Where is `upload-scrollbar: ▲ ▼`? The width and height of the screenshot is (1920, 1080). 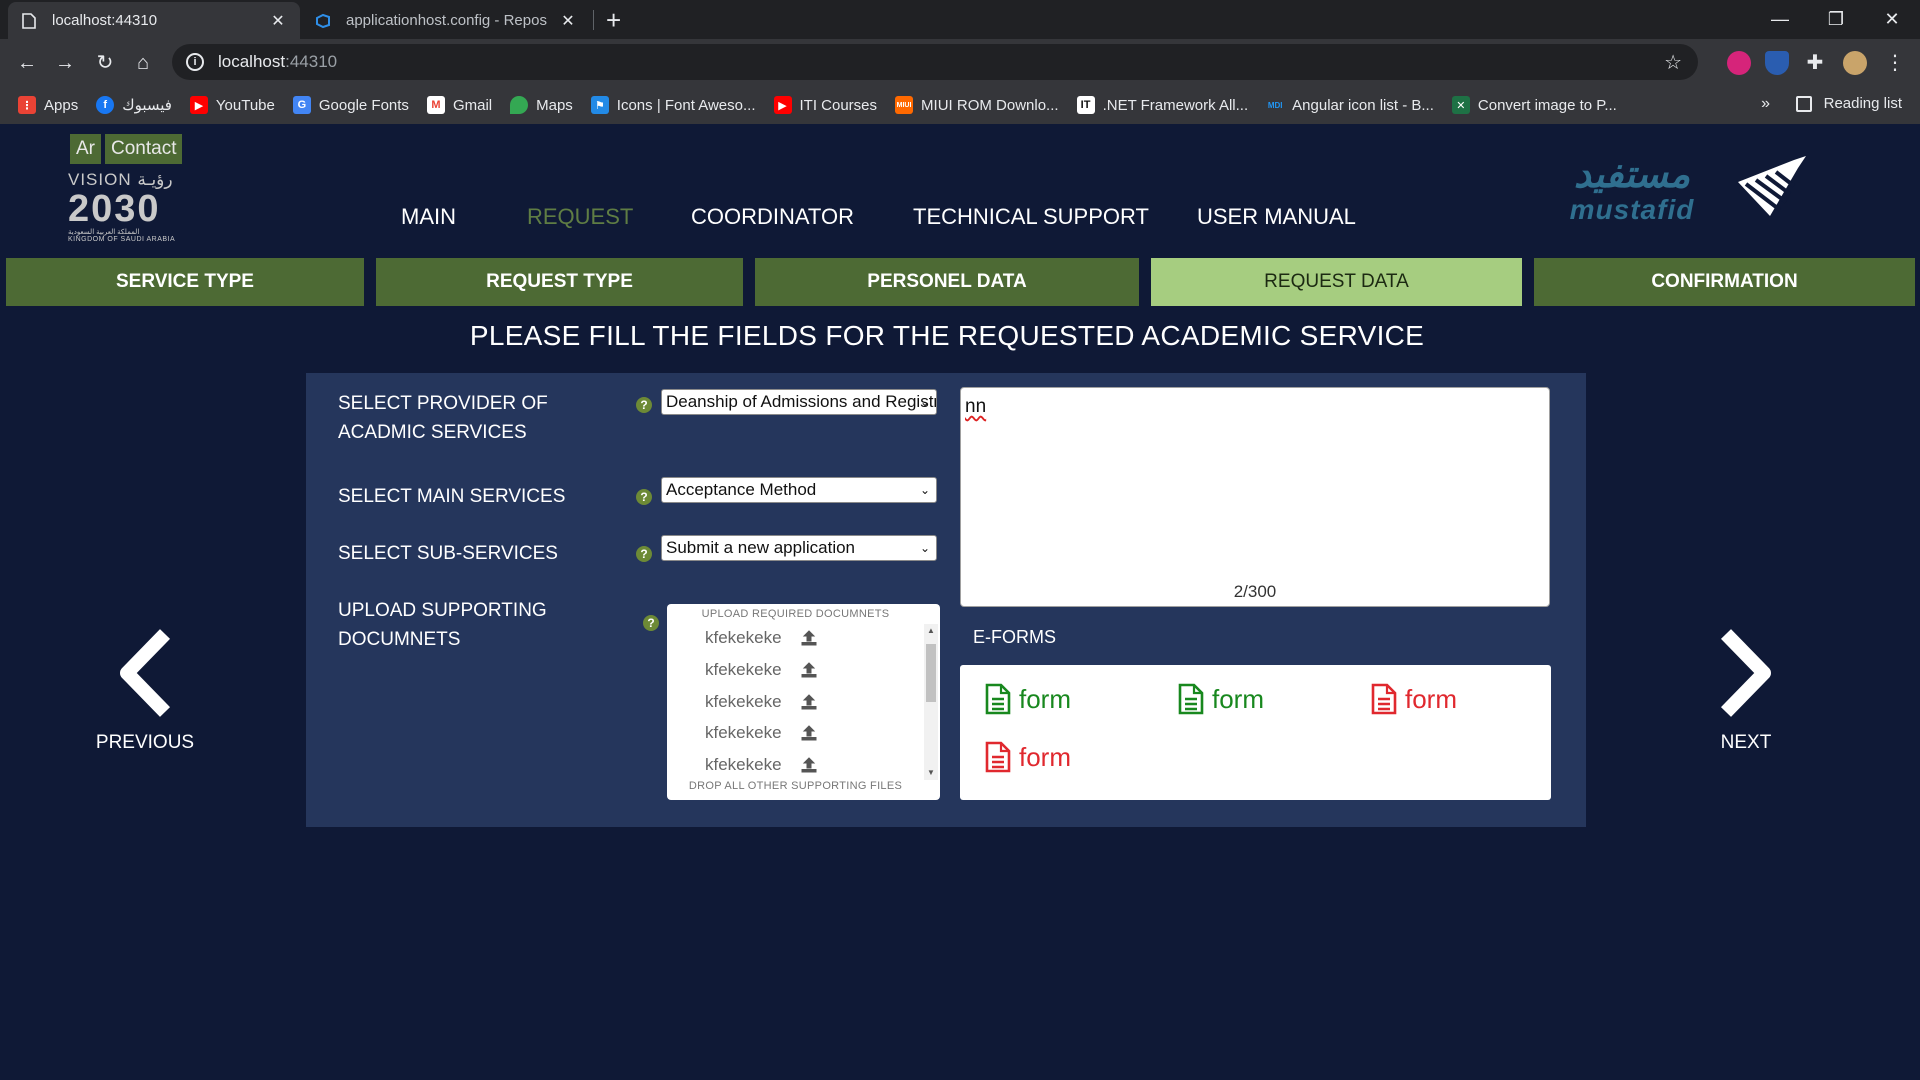 upload-scrollbar: ▲ ▼ is located at coordinates (931, 702).